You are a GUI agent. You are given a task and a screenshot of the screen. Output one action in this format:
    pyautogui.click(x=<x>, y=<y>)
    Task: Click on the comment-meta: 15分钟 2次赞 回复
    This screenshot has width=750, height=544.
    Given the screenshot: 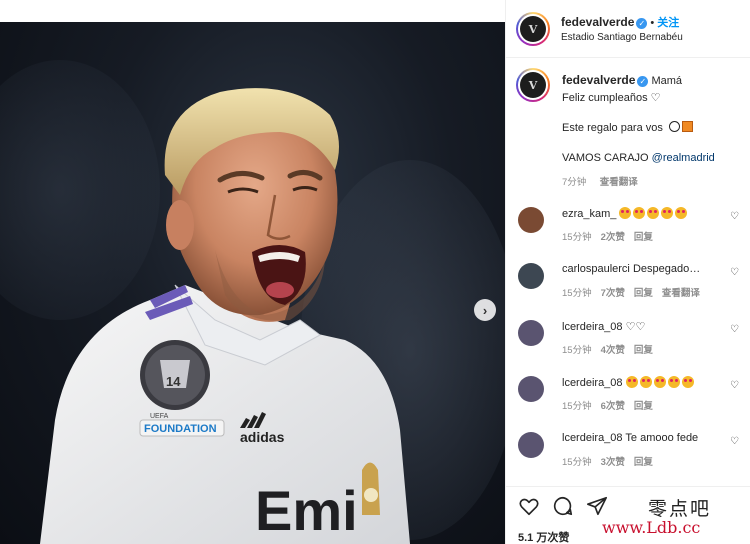 What is the action you would take?
    pyautogui.click(x=607, y=236)
    